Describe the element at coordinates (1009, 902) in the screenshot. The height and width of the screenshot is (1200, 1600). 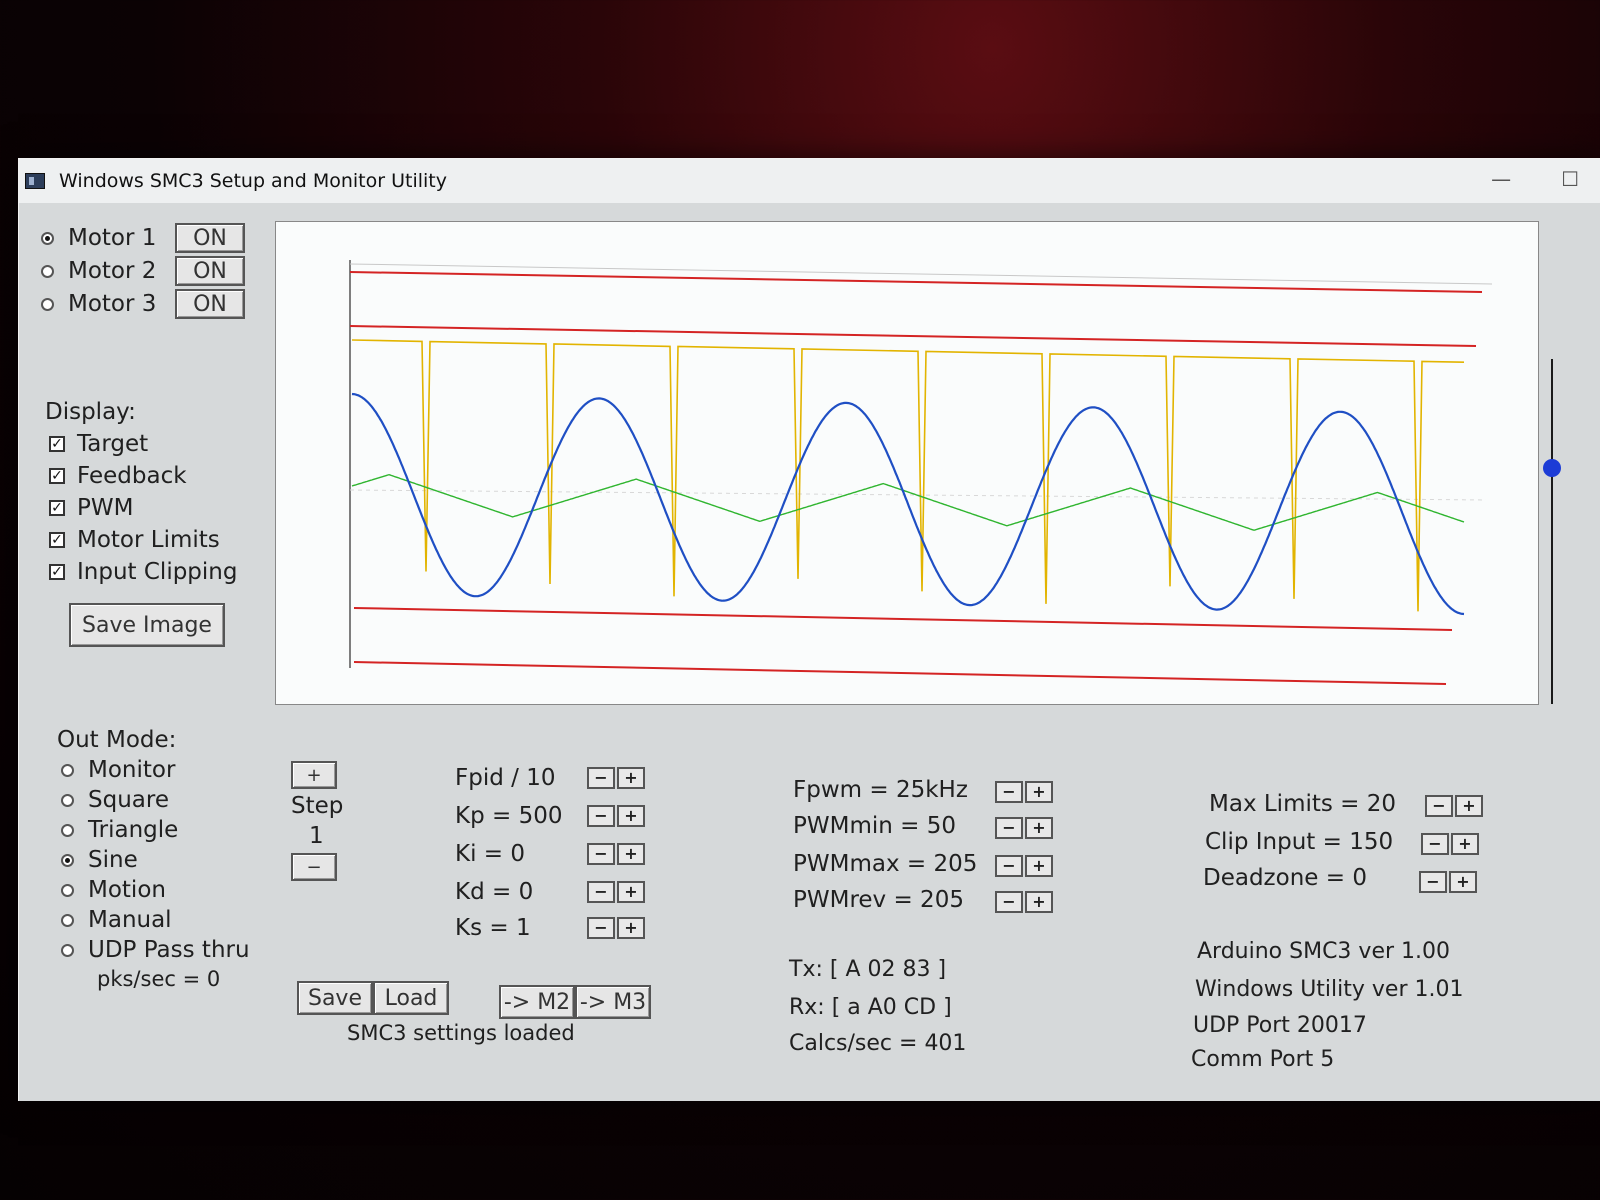
I see `pwmrev-minus-button: −` at that location.